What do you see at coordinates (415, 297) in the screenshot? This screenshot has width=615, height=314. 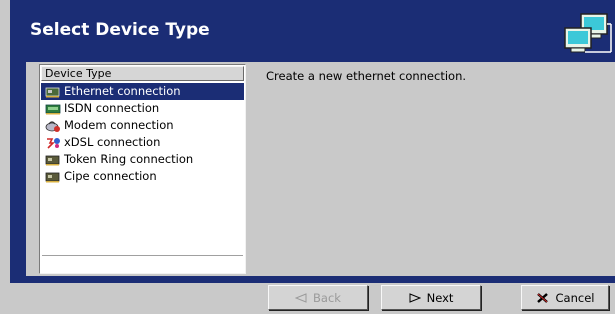 I see `next-arrow-icon` at bounding box center [415, 297].